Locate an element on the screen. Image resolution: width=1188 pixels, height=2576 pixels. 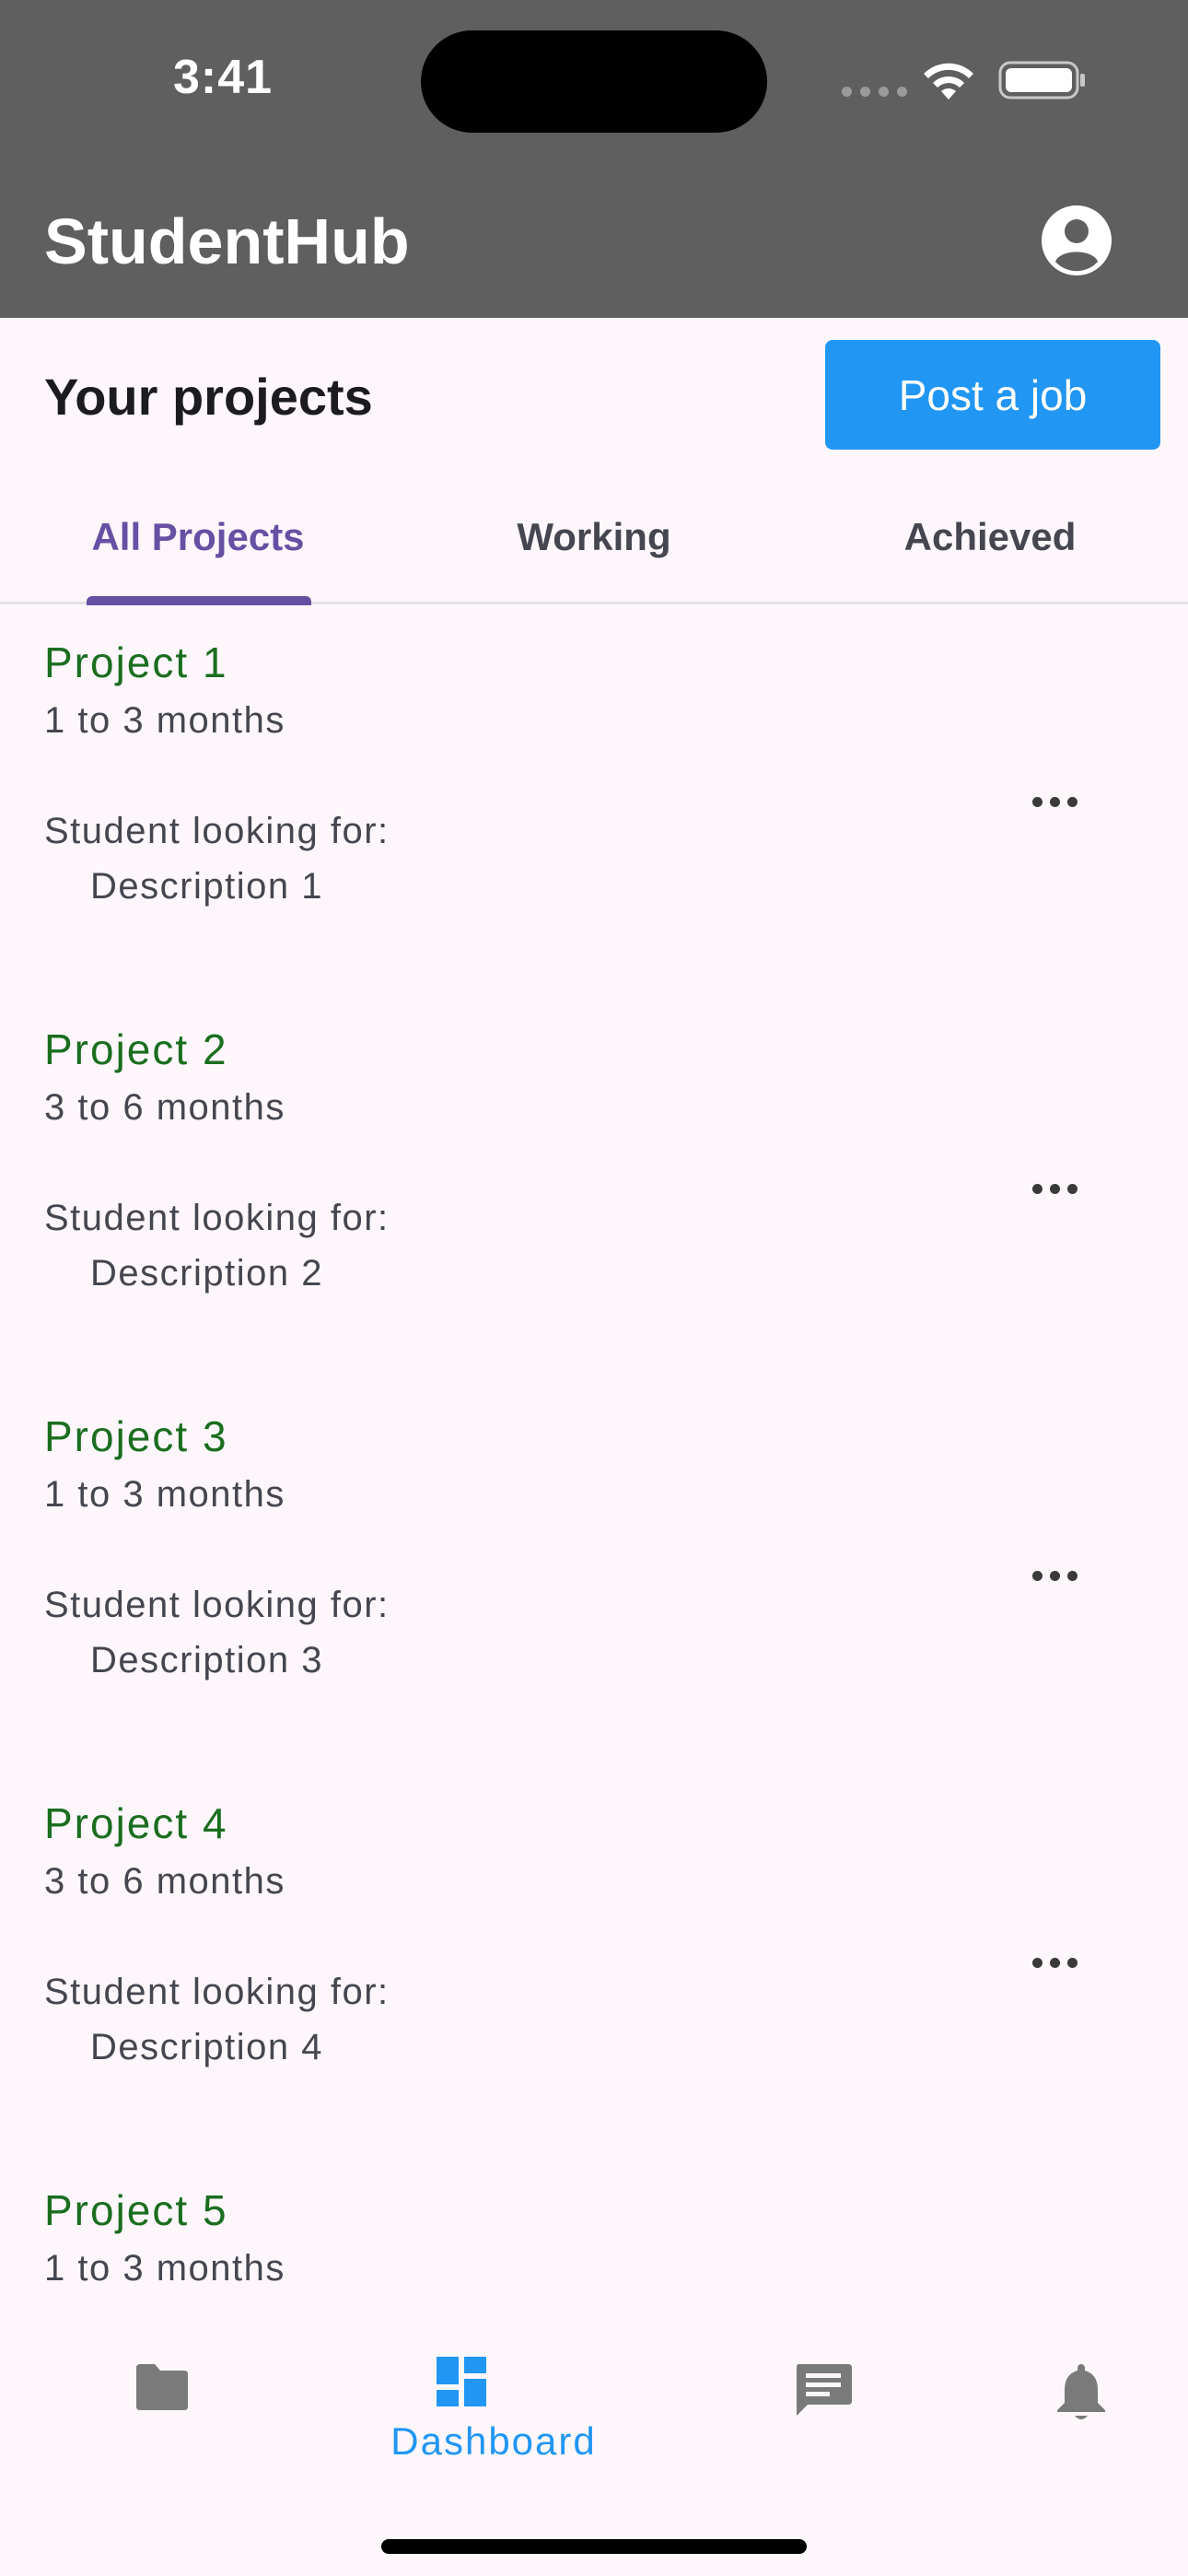
bottom-navigation: Dashboard is located at coordinates (594, 2448).